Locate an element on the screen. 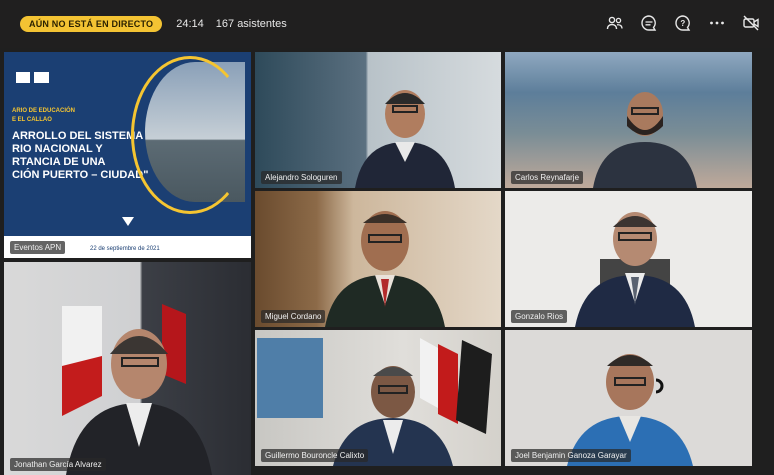  attendee-count: 167 asistentes is located at coordinates (251, 24).